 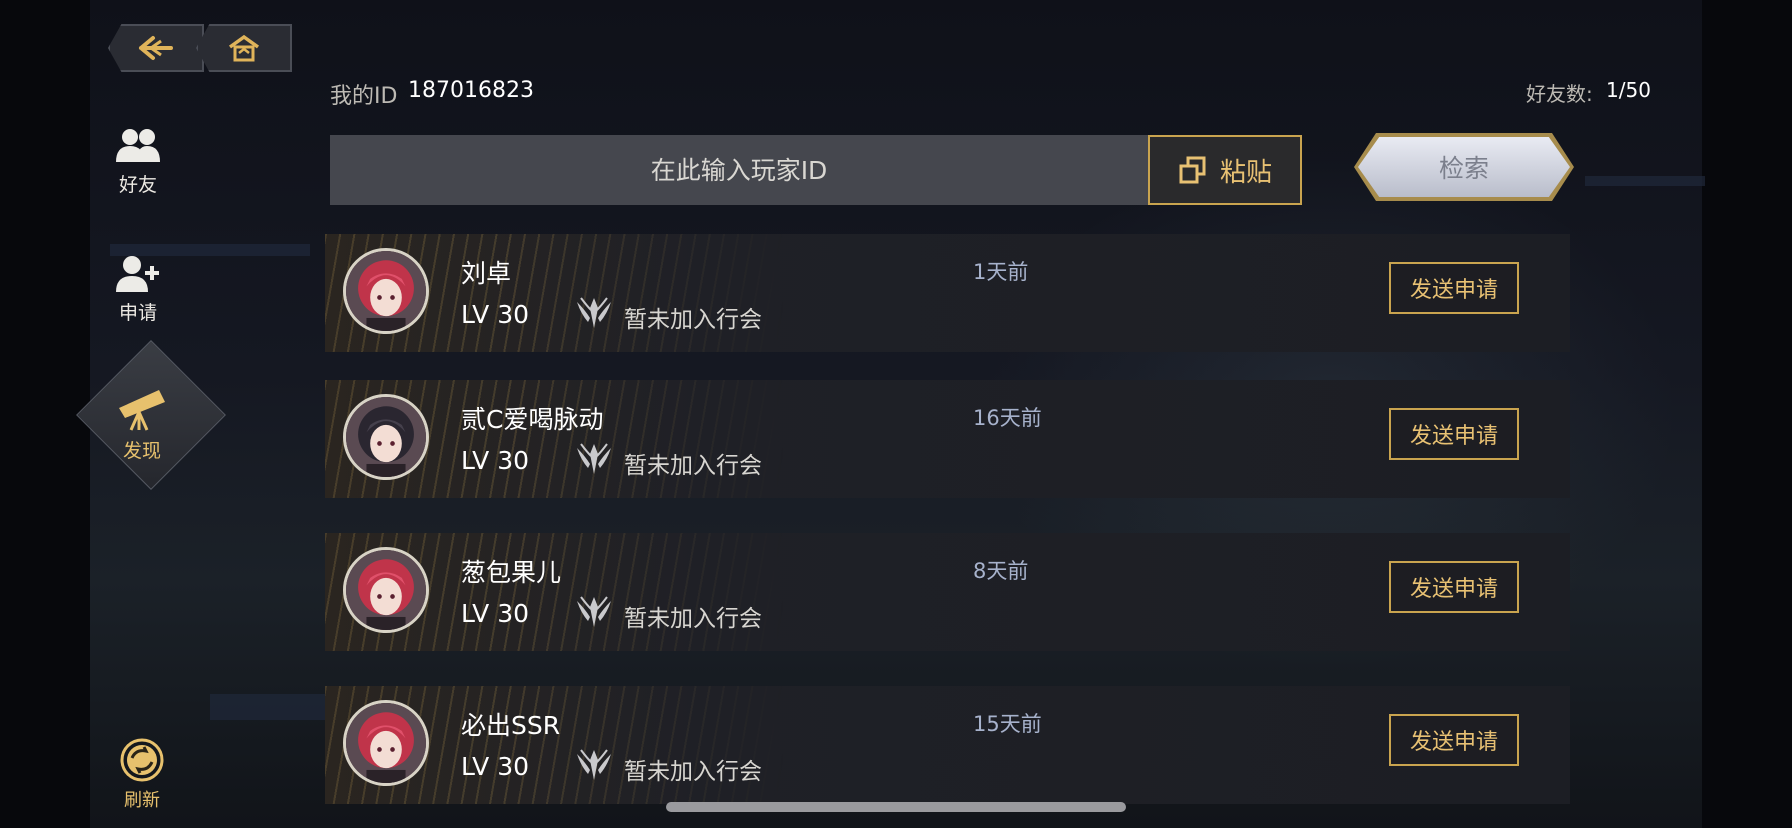 I want to click on player-row: 必出SSR LV 30 暂未加入行会 15天前 发送申请, so click(x=947, y=745).